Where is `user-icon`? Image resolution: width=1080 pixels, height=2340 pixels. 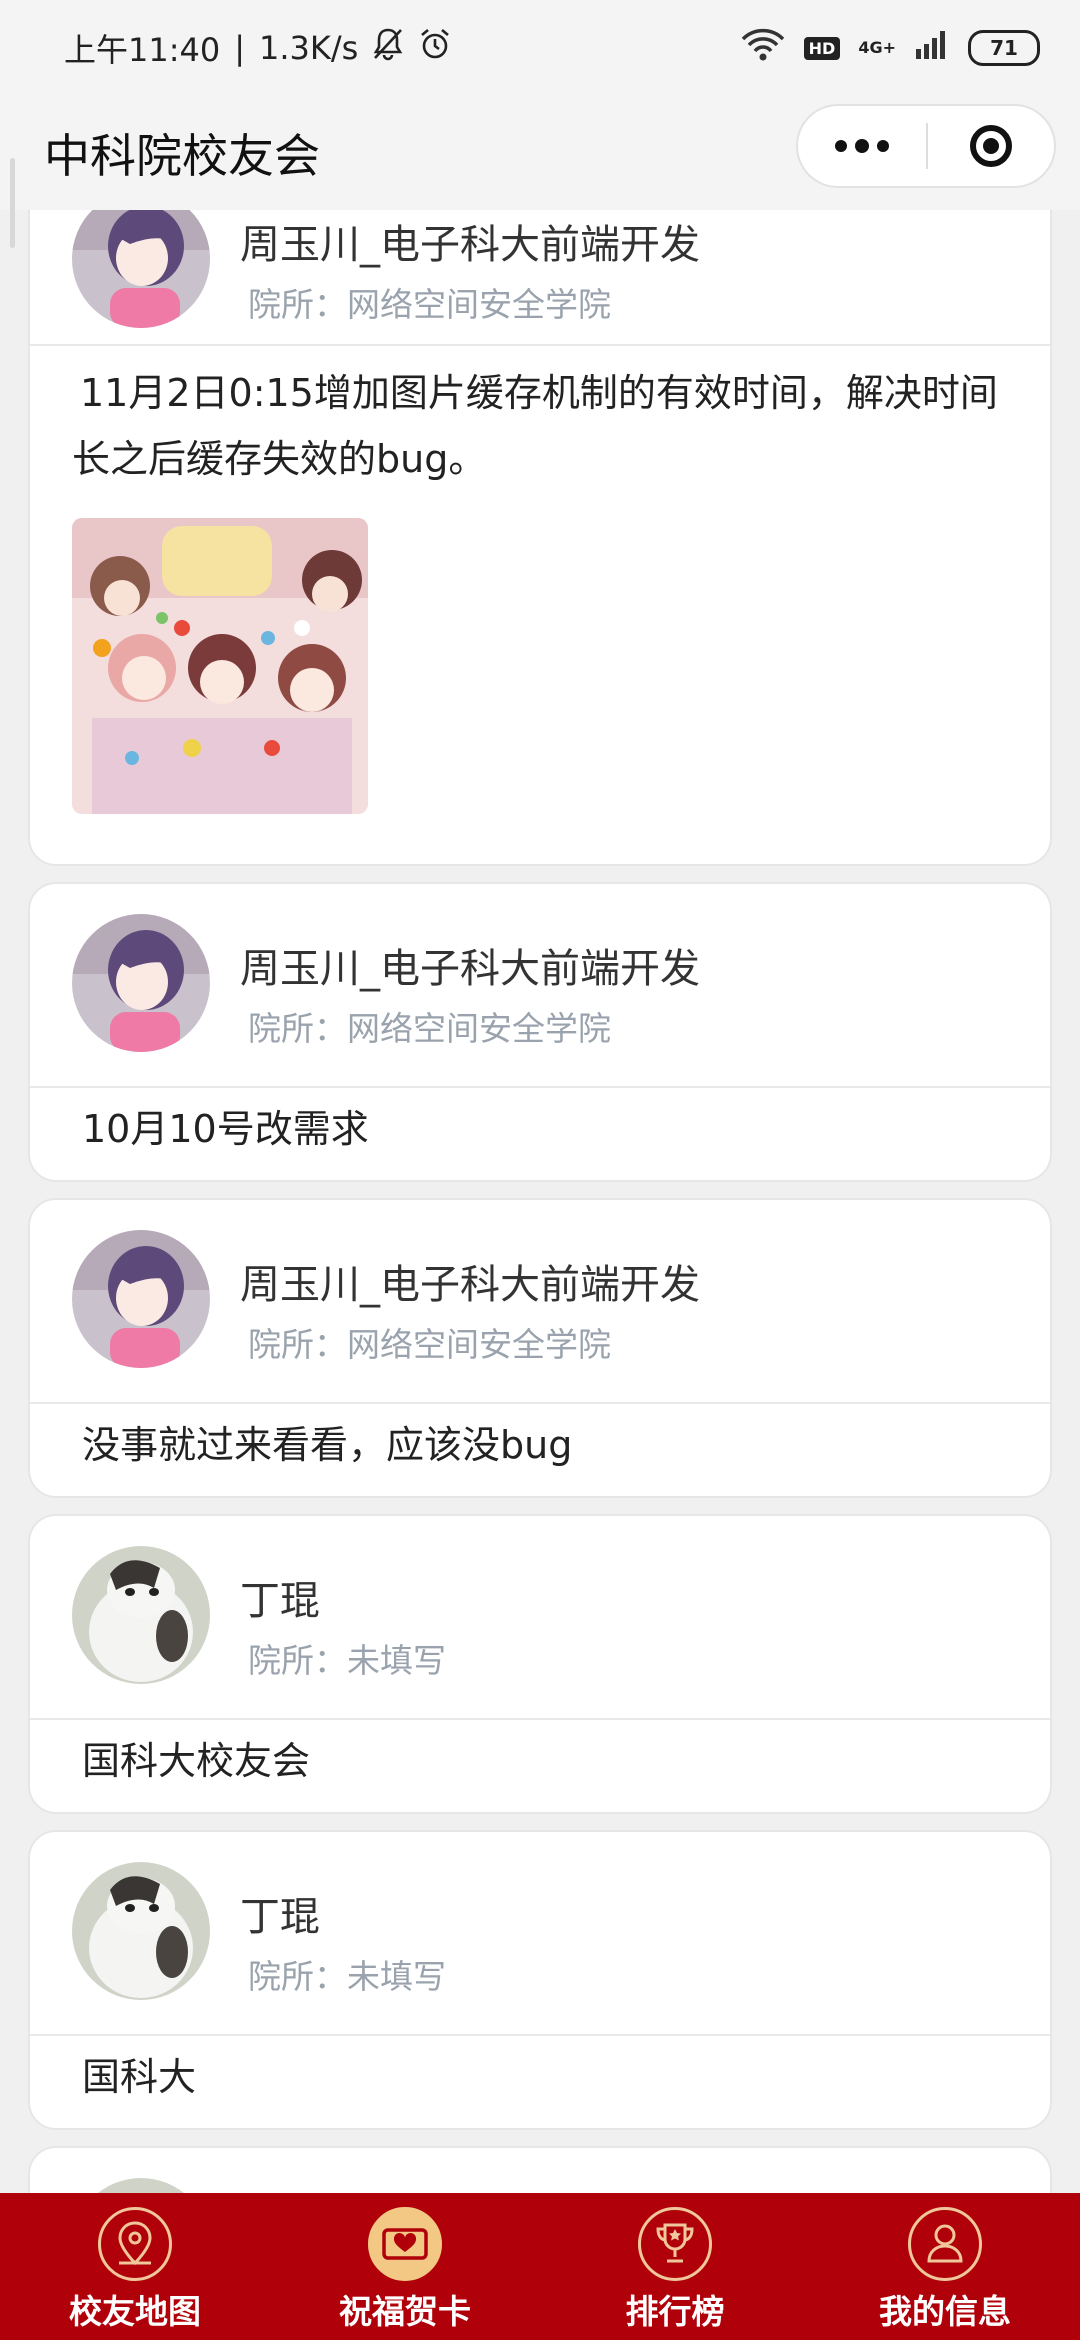
user-icon is located at coordinates (945, 2244).